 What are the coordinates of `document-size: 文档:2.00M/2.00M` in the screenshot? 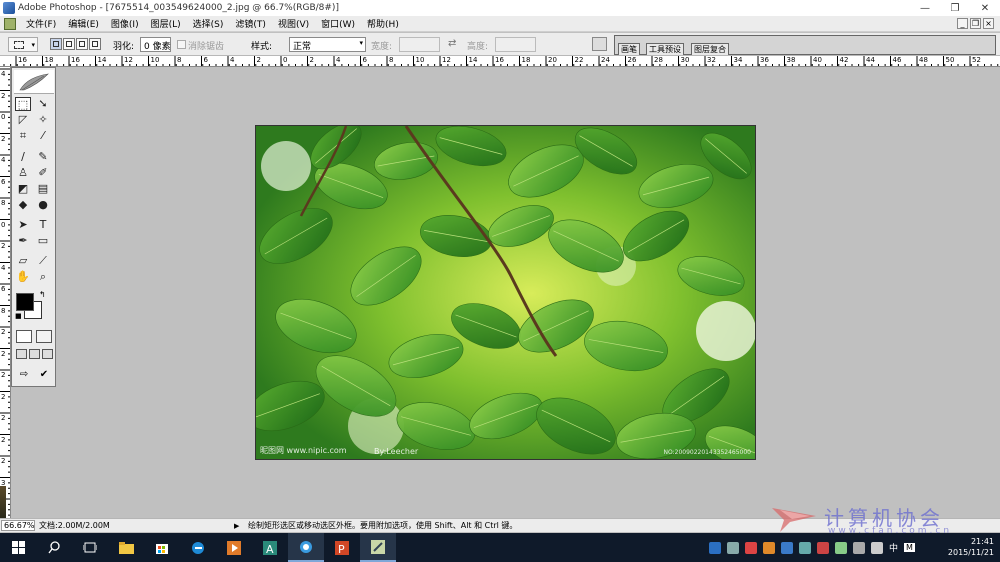 It's located at (116, 525).